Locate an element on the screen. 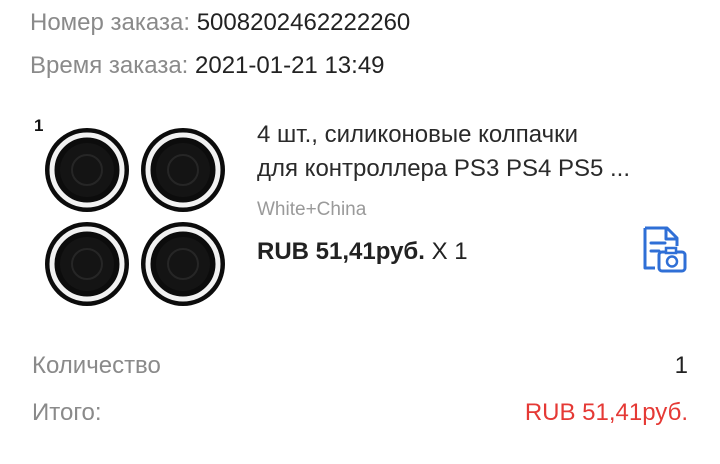 This screenshot has width=720, height=464. product-price: RUB 51,41руб. is located at coordinates (341, 251).